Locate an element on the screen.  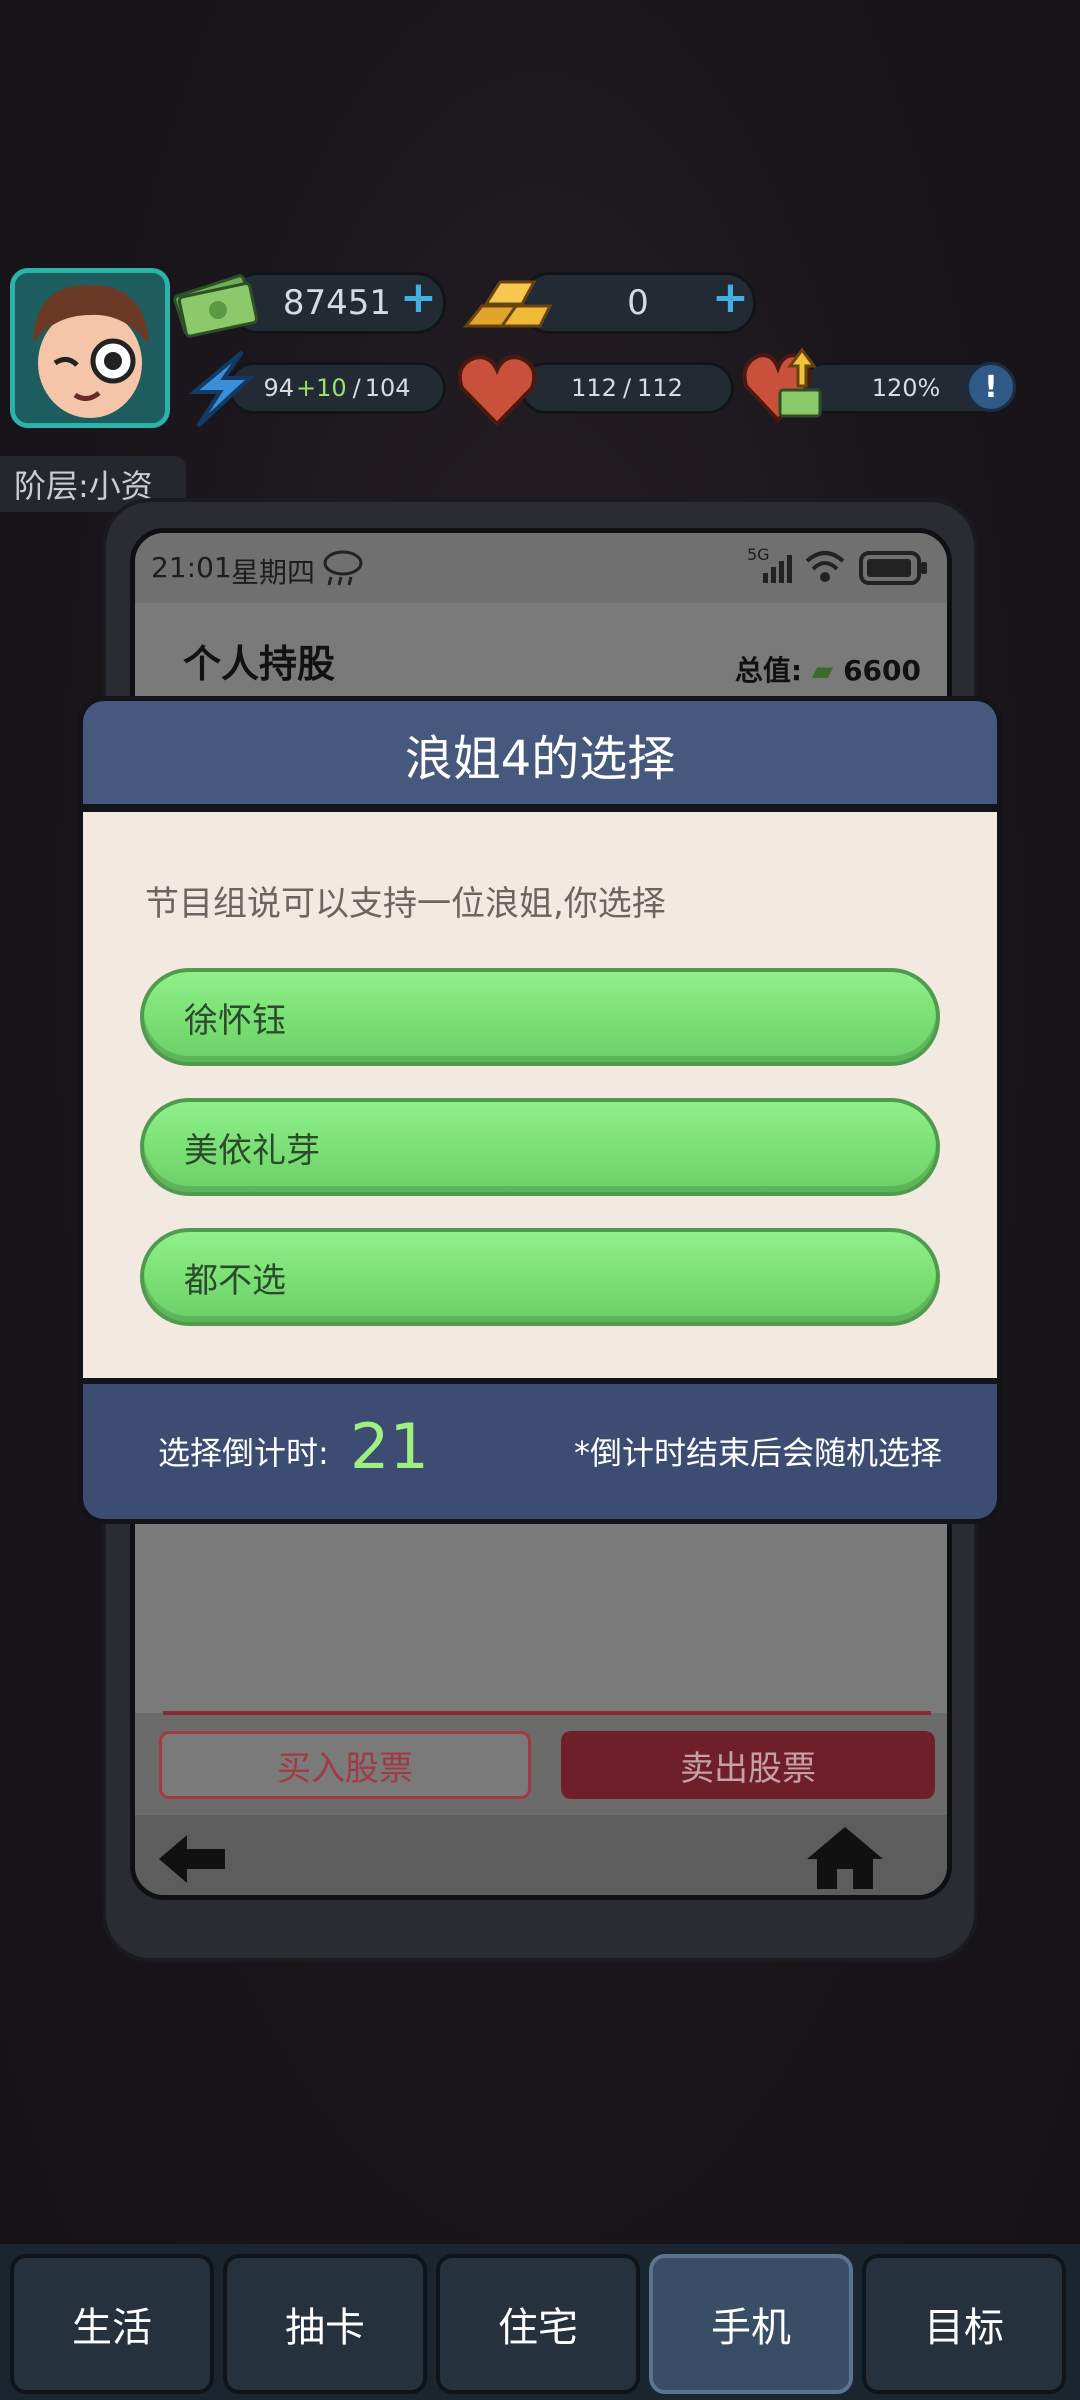
income-rate-value: 120% is located at coordinates (906, 388).